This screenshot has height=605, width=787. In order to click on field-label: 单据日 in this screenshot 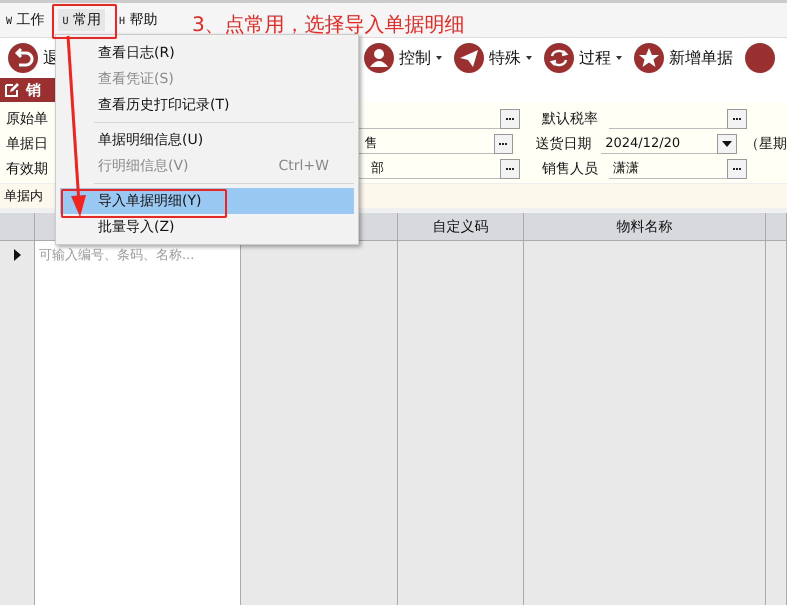, I will do `click(27, 143)`.